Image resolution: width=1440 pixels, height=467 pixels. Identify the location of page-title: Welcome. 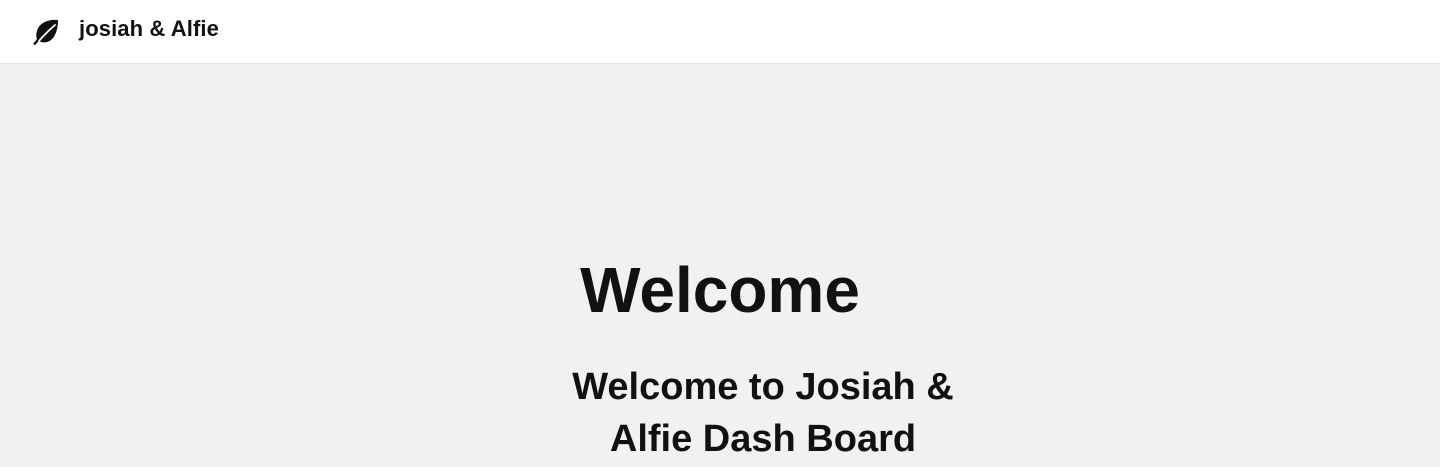
(720, 290).